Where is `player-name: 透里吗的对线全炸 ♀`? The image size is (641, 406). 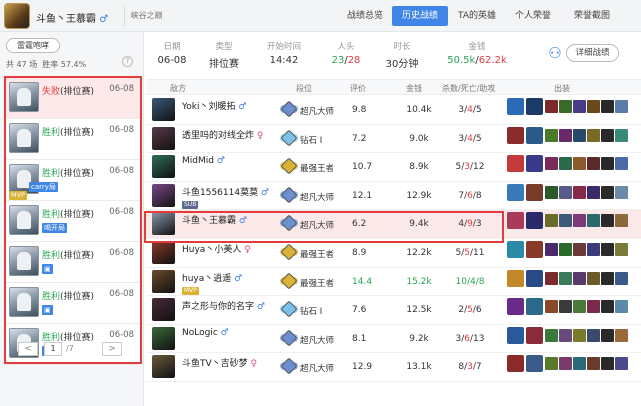
player-name: 透里吗的对线全炸 ♀ is located at coordinates (222, 134).